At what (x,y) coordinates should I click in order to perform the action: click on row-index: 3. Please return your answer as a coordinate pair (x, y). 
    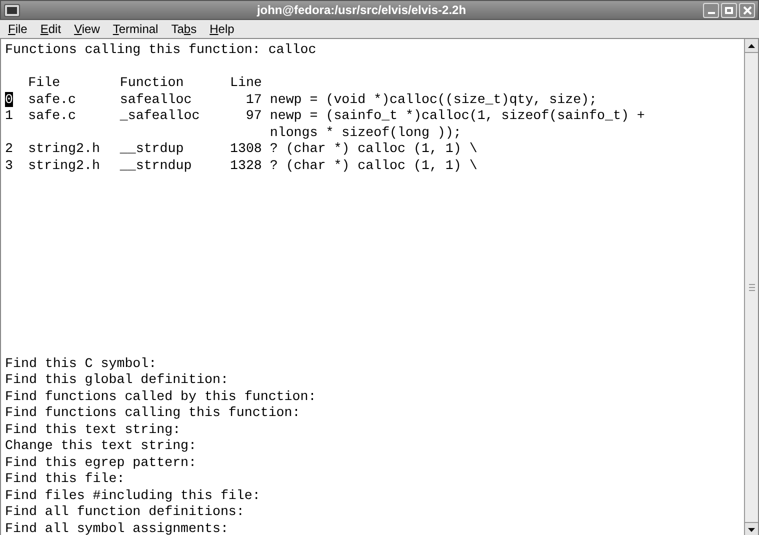
    Looking at the image, I should click on (9, 165).